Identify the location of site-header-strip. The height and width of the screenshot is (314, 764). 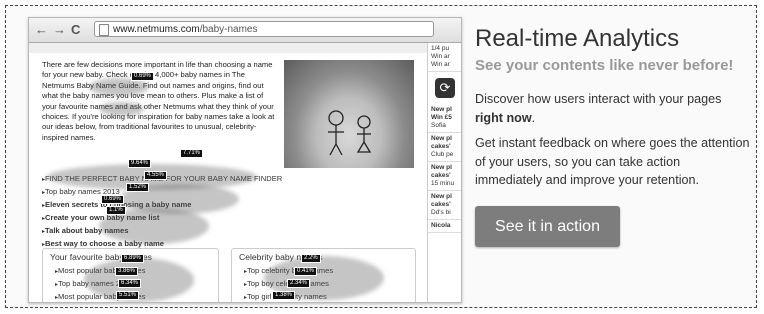
(245, 48).